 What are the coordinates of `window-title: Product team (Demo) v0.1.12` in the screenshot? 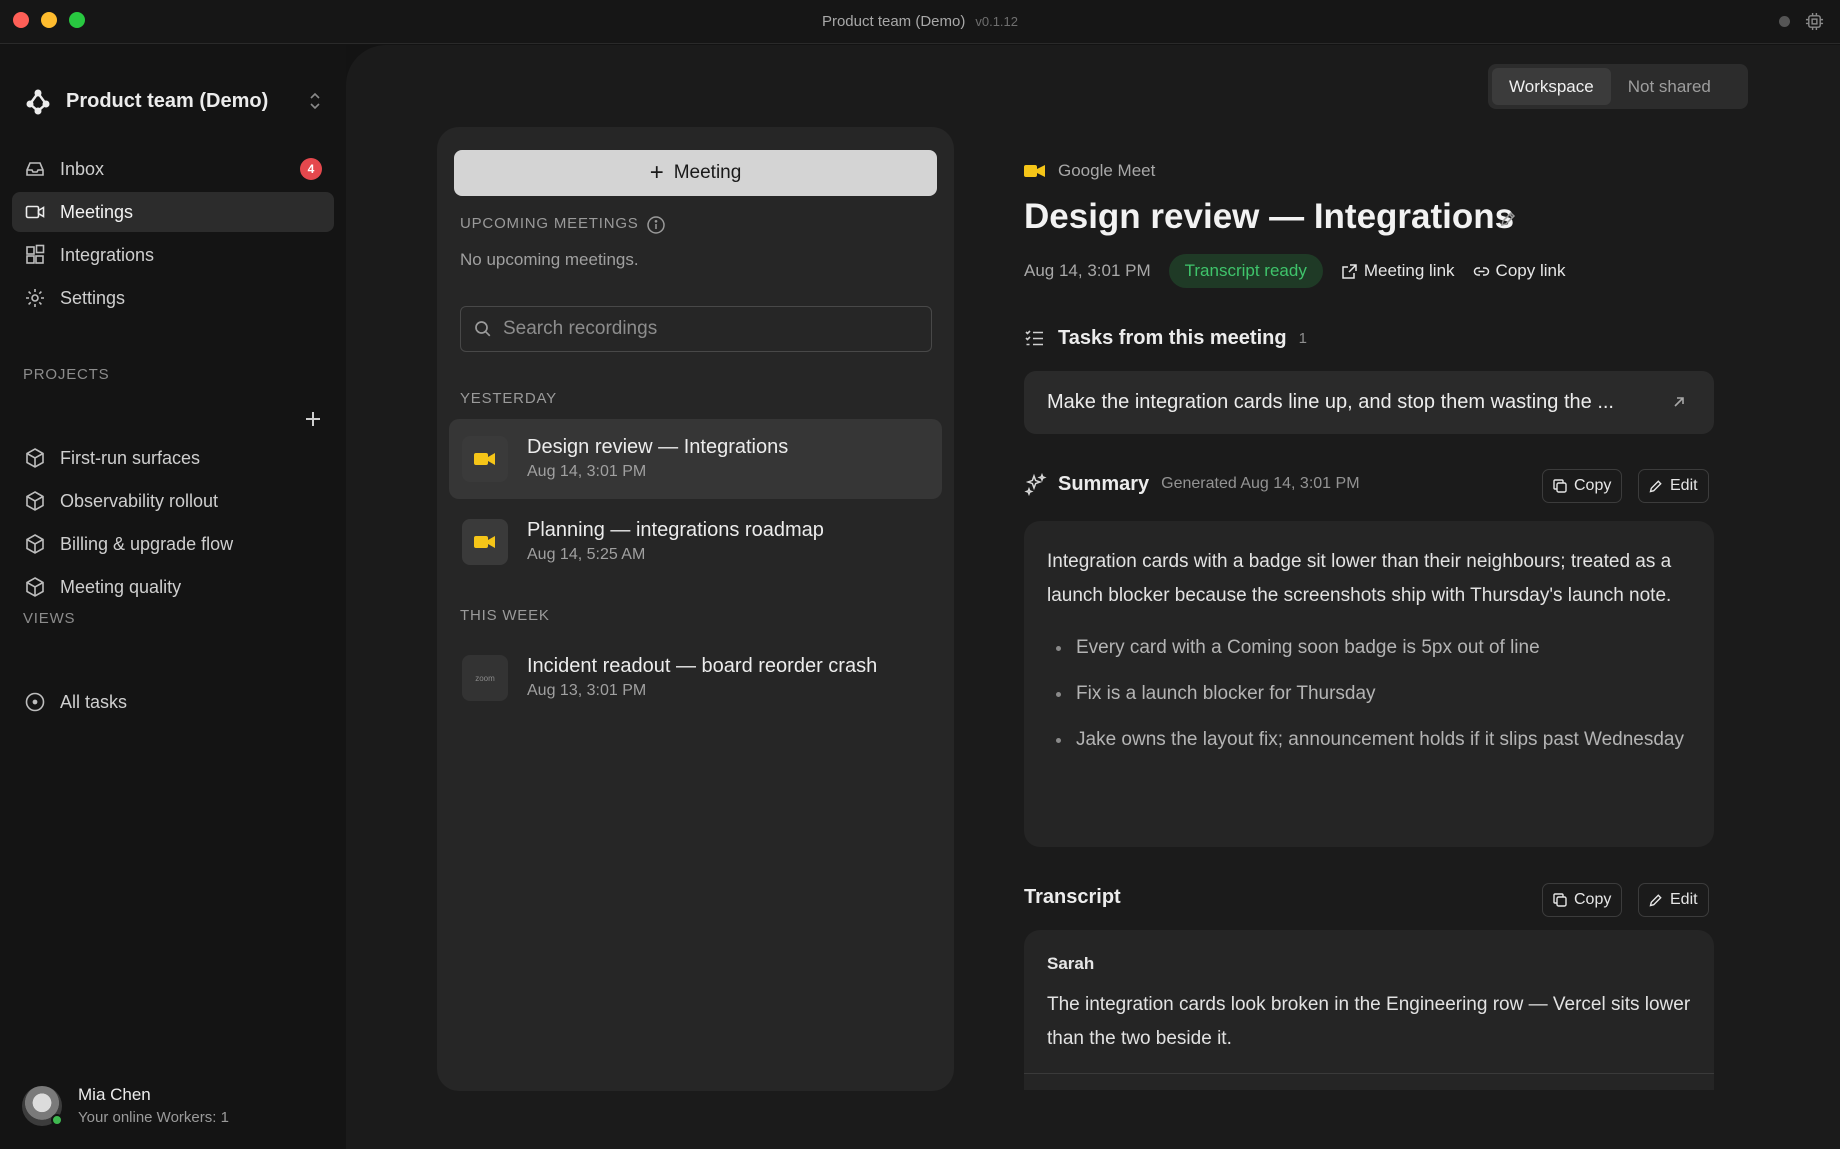 It's located at (920, 21).